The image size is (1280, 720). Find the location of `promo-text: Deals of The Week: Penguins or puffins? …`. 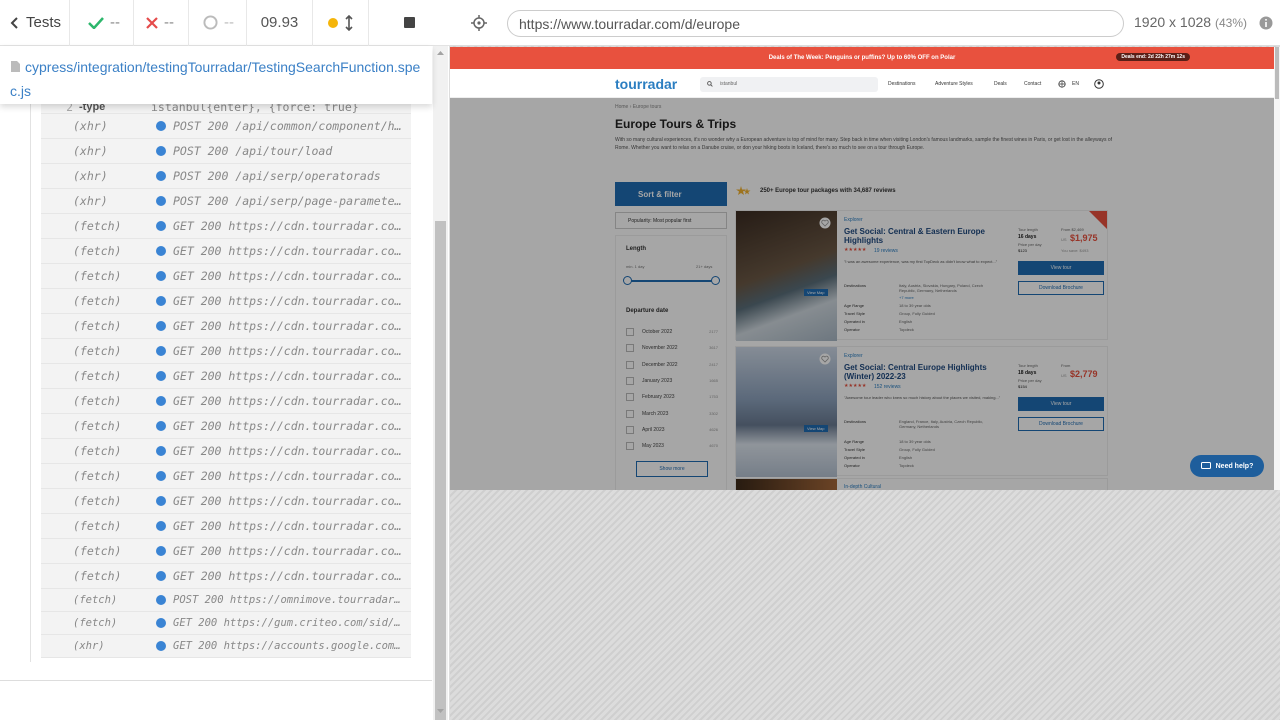

promo-text: Deals of The Week: Penguins or puffins? … is located at coordinates (862, 58).